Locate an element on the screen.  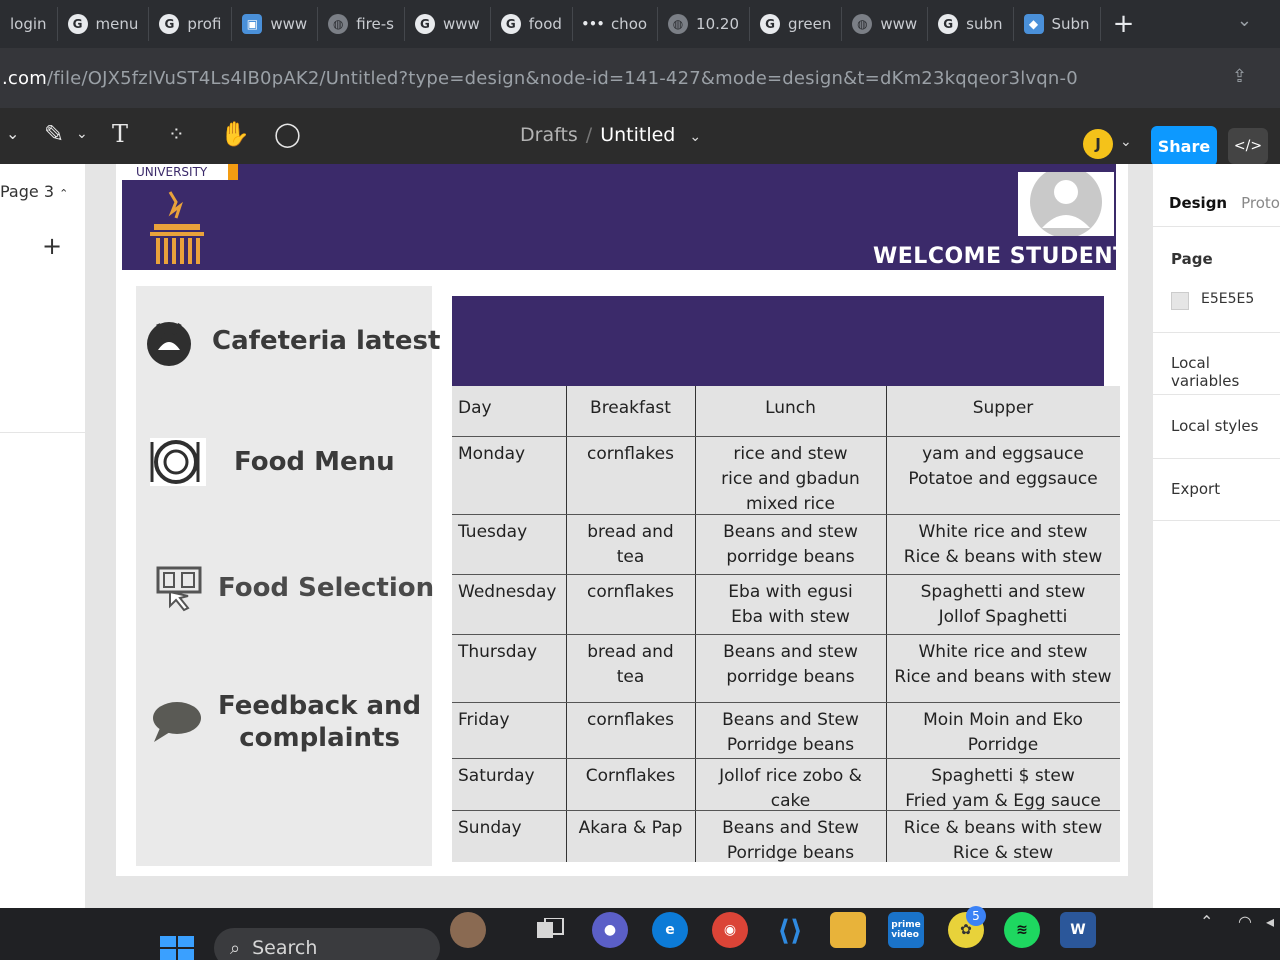
local-variables: Local variables is located at coordinates (1225, 372).